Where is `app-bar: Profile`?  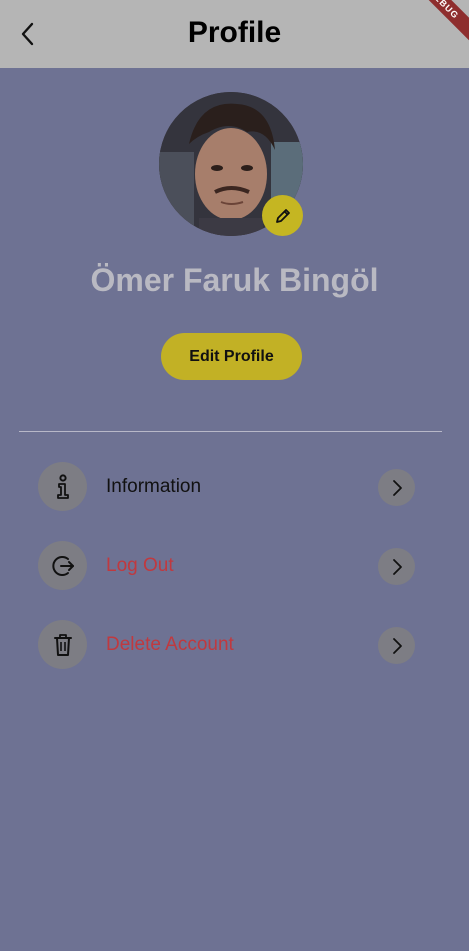
app-bar: Profile is located at coordinates (234, 34).